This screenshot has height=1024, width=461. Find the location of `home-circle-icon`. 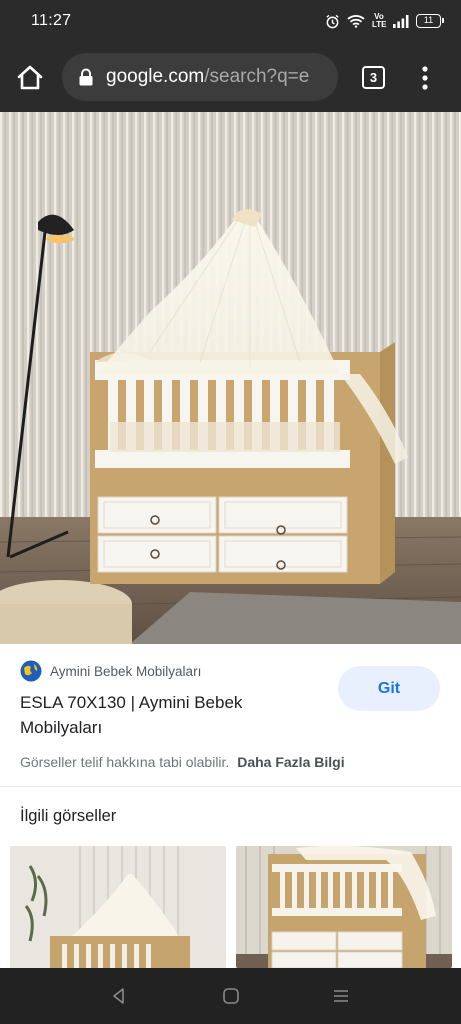

home-circle-icon is located at coordinates (231, 996).